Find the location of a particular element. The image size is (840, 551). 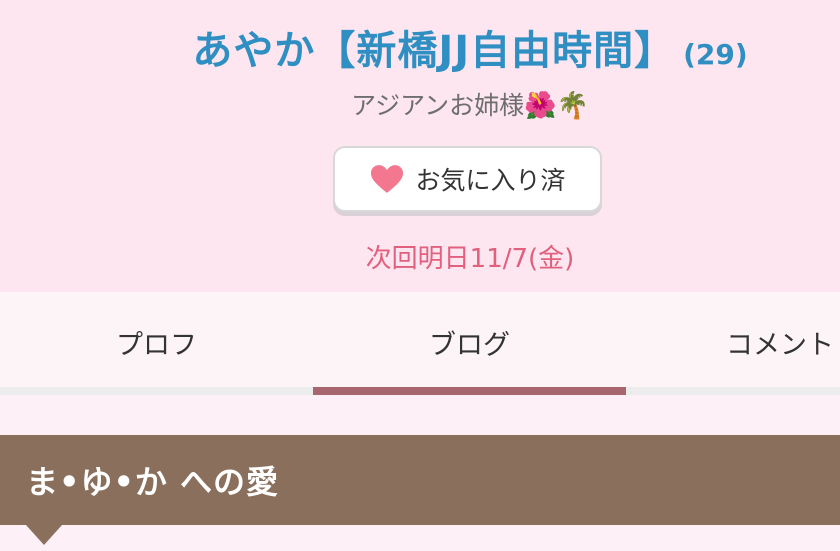

catchcopy: アジアンお姉様🌺🌴 is located at coordinates (420, 104).